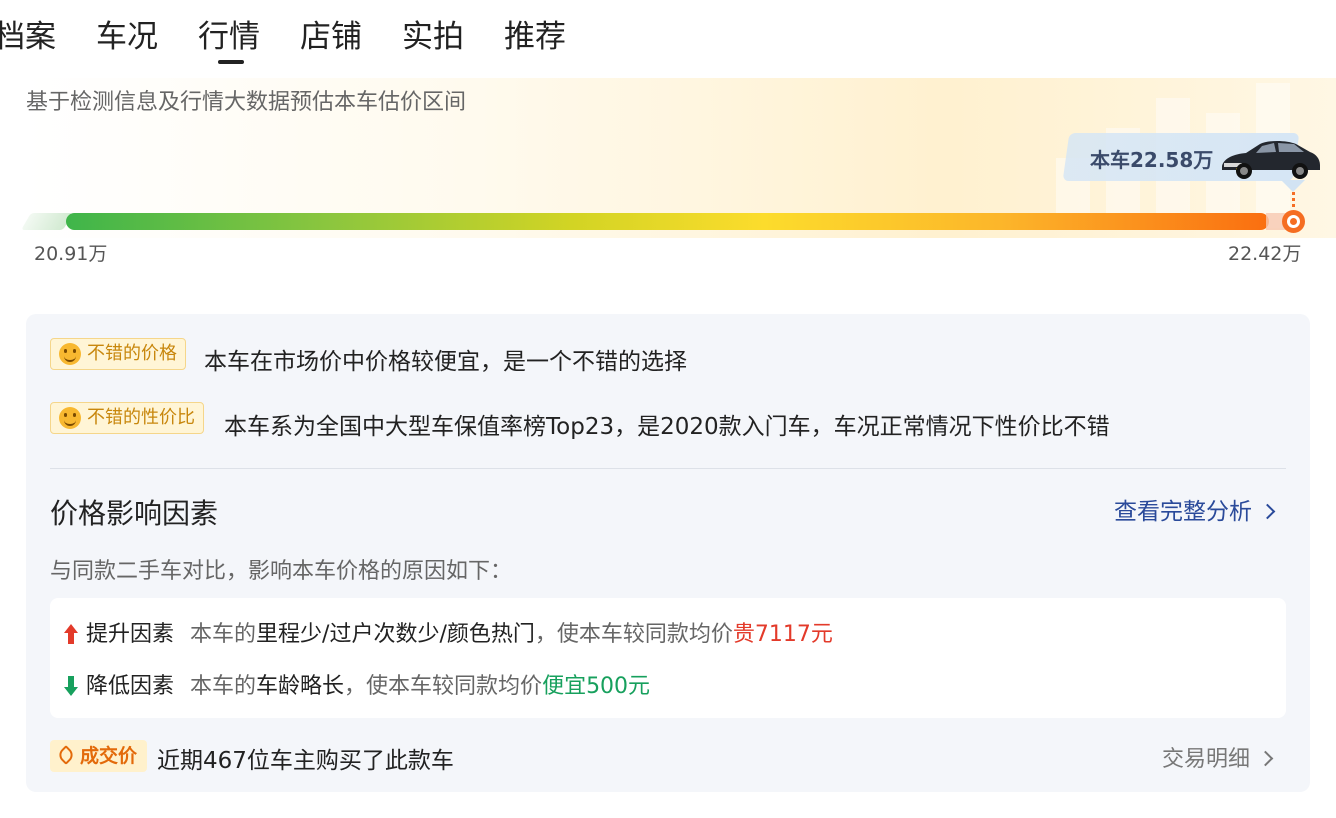  What do you see at coordinates (1206, 759) in the screenshot?
I see `transaction-detail-label: 交易明细` at bounding box center [1206, 759].